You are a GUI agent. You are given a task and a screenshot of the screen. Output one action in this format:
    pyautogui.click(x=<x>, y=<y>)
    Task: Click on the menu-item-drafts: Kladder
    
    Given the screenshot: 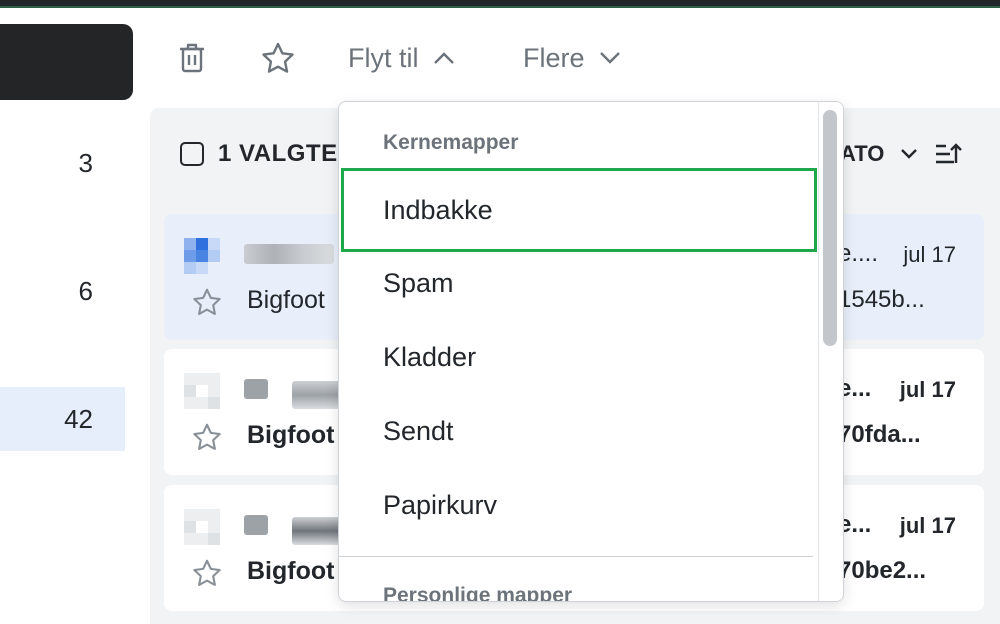 What is the action you would take?
    pyautogui.click(x=579, y=357)
    